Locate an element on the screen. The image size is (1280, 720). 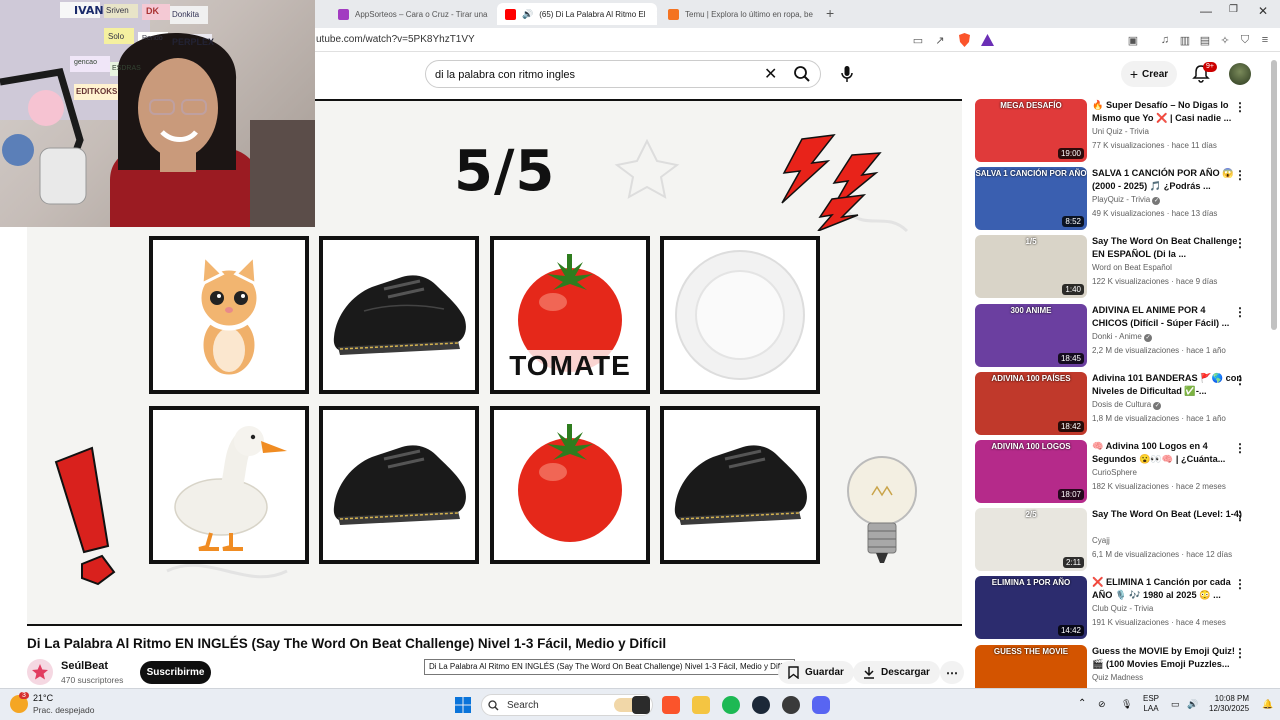
taskbar-search: Search is located at coordinates (567, 705).